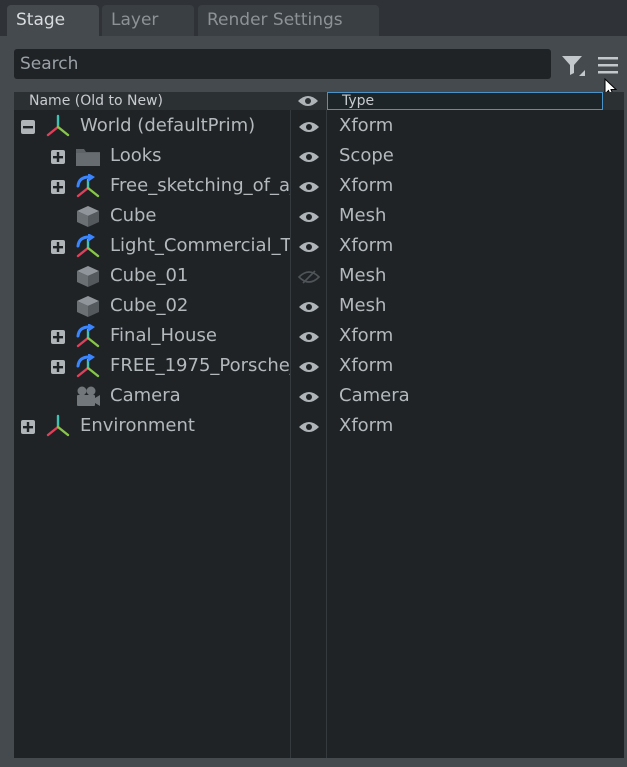 The height and width of the screenshot is (767, 627). I want to click on tab-bar: Stage Layer Render Settings, so click(313, 18).